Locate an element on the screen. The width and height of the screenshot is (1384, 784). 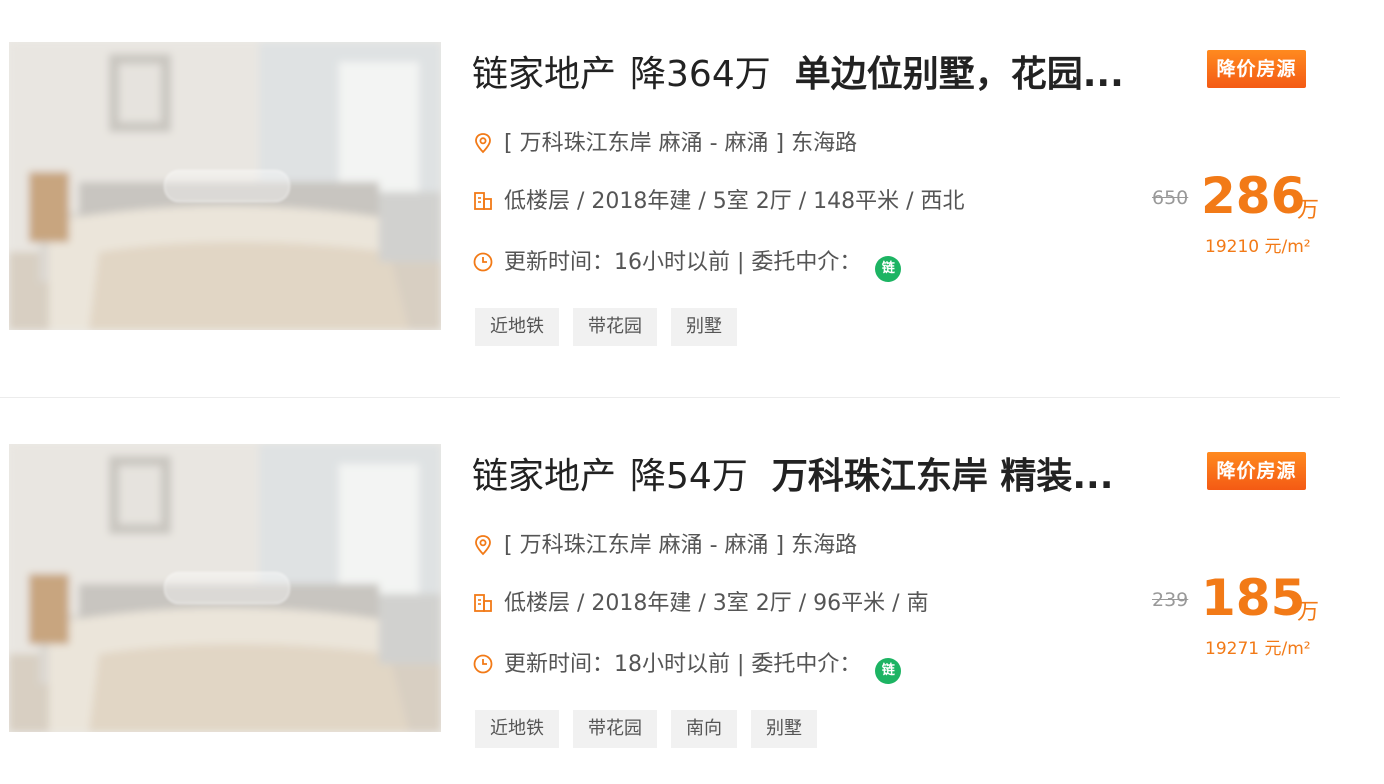
original-price: 239 is located at coordinates (1170, 600).